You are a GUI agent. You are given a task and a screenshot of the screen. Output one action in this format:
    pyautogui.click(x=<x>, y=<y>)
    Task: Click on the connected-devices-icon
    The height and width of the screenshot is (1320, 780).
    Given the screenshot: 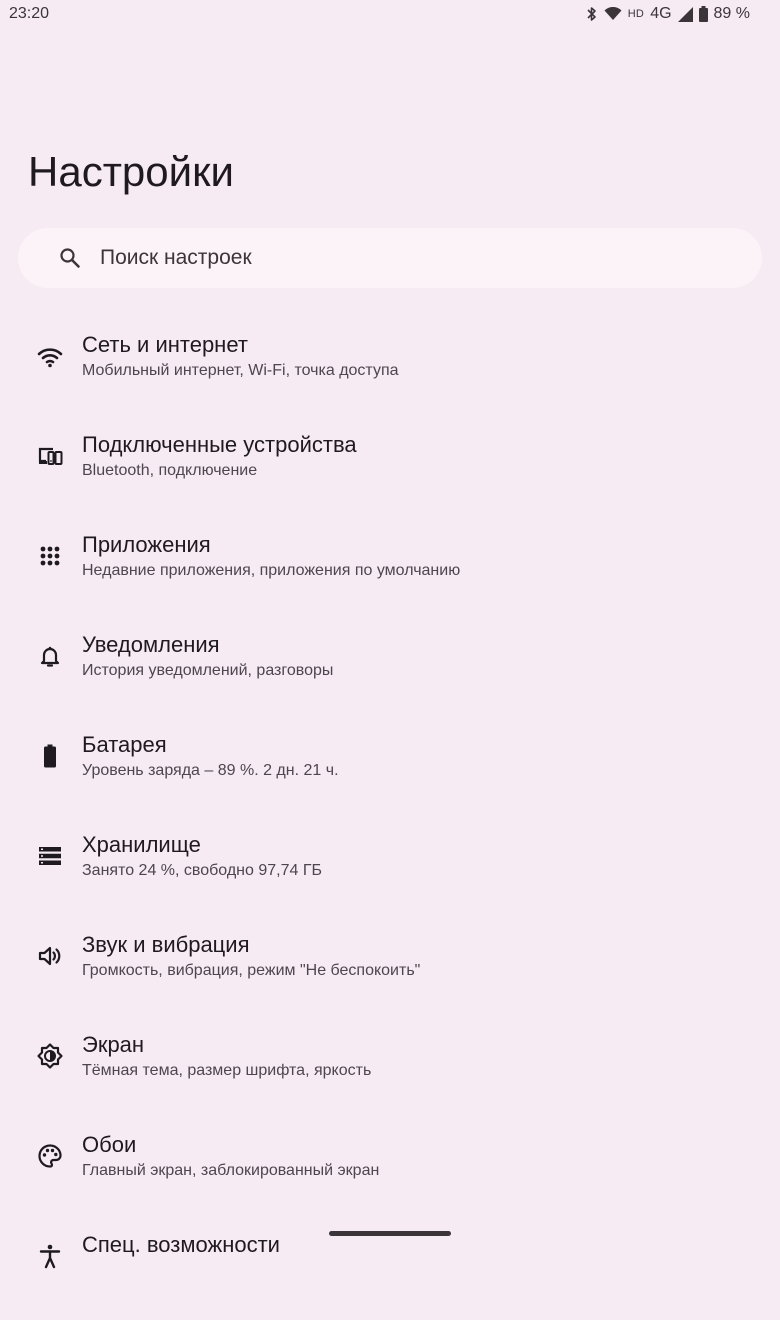 What is the action you would take?
    pyautogui.click(x=50, y=456)
    